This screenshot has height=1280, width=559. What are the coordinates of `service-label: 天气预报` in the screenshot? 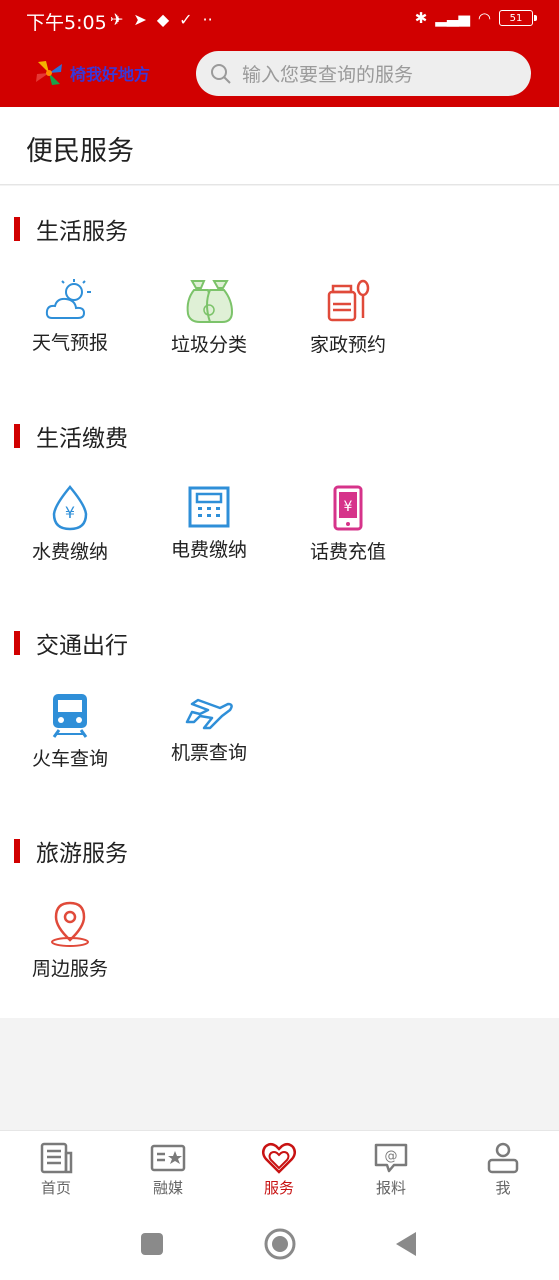 It's located at (69, 343).